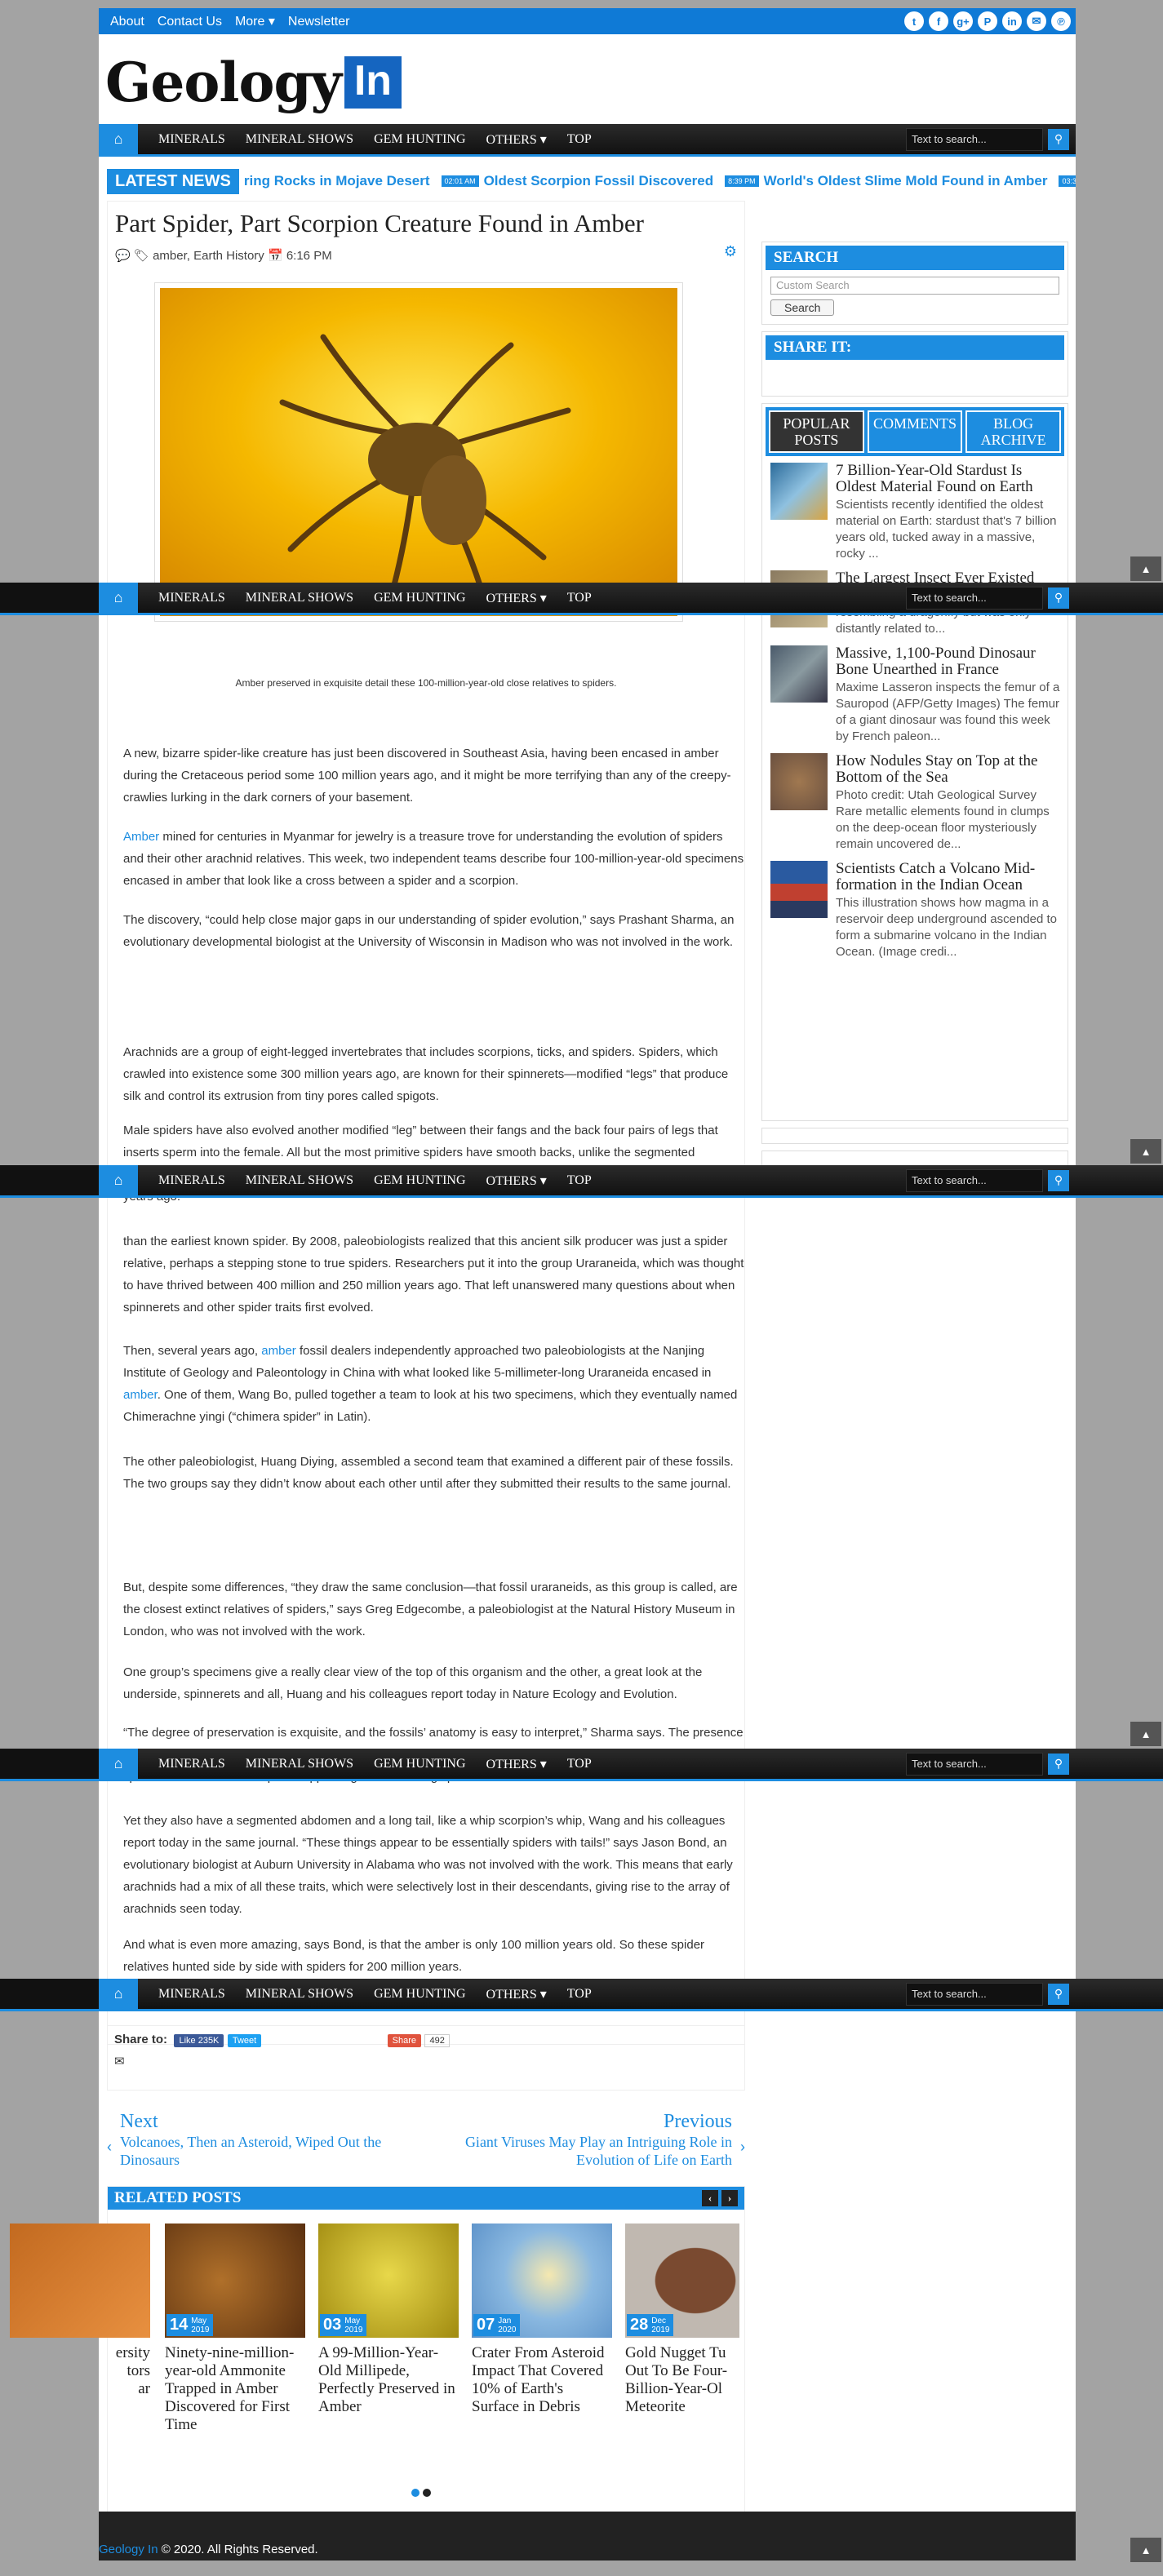 This screenshot has width=1163, height=2576. Describe the element at coordinates (906, 181) in the screenshot. I see `ticker-item: World's Oldest Slime Mold Found in Amber` at that location.